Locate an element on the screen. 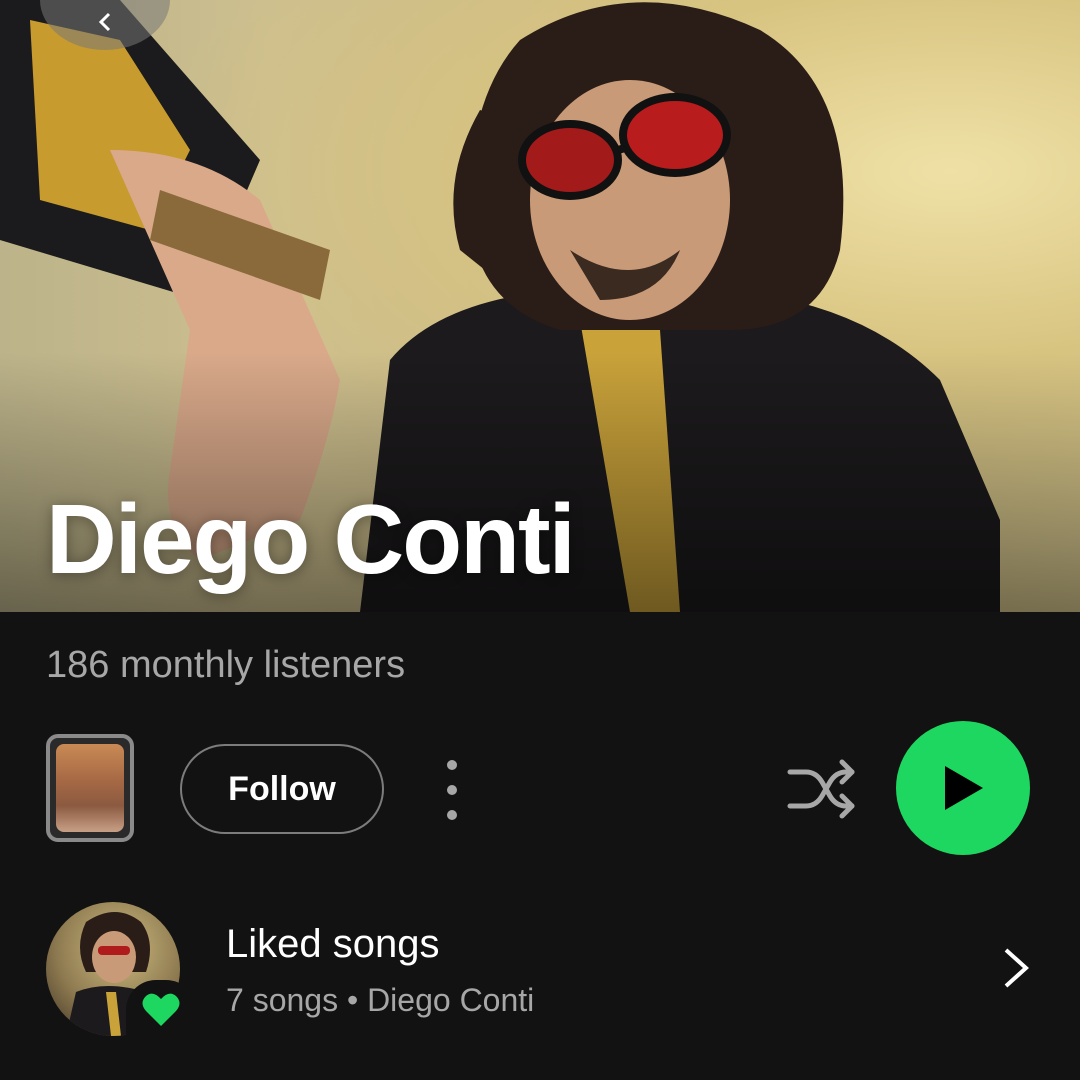  play-icon is located at coordinates (964, 788).